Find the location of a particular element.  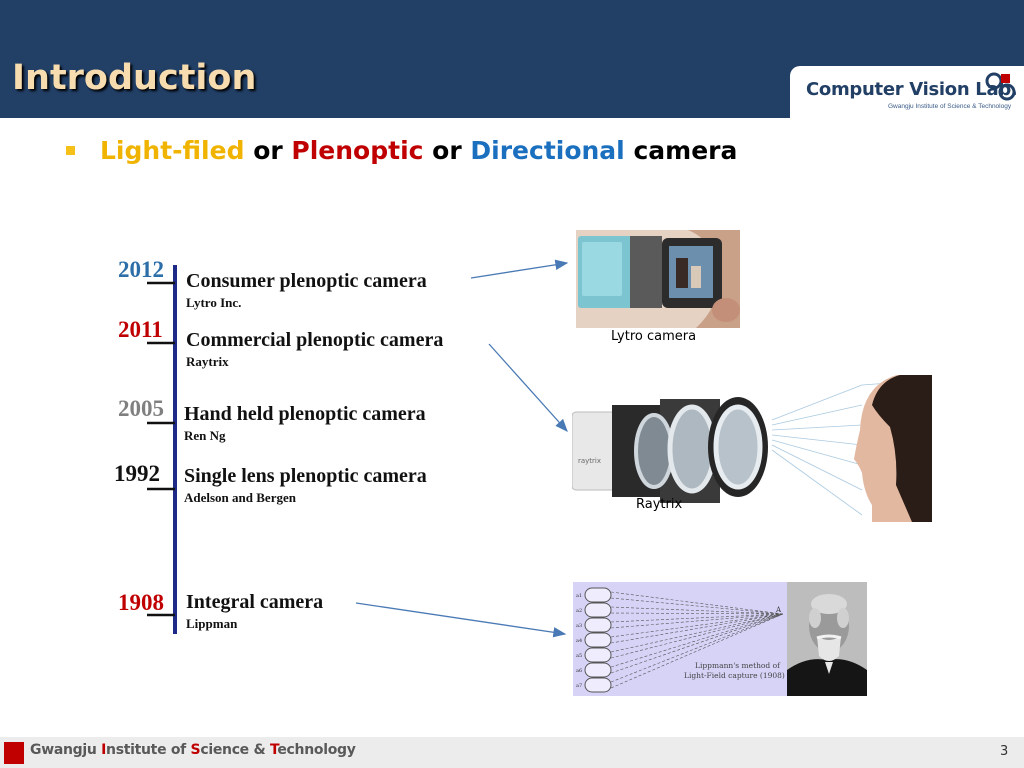

event-title-2012: Consumer plenoptic camera is located at coordinates (306, 281).